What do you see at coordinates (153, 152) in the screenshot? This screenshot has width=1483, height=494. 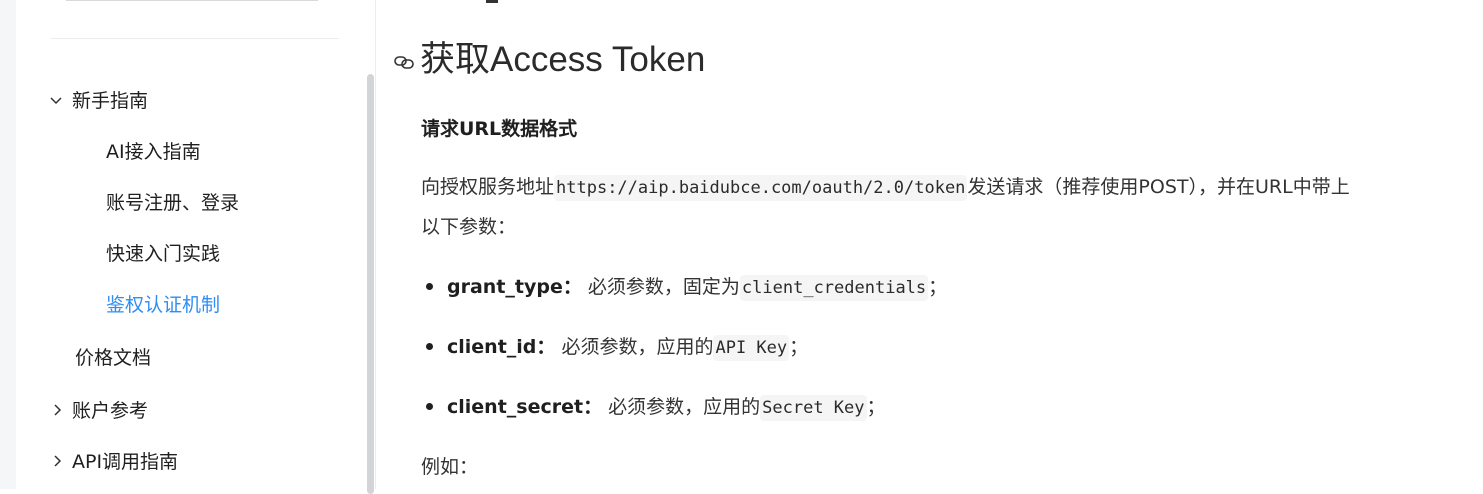 I see `sidebar-item-ai-access-guide: AI接入指南` at bounding box center [153, 152].